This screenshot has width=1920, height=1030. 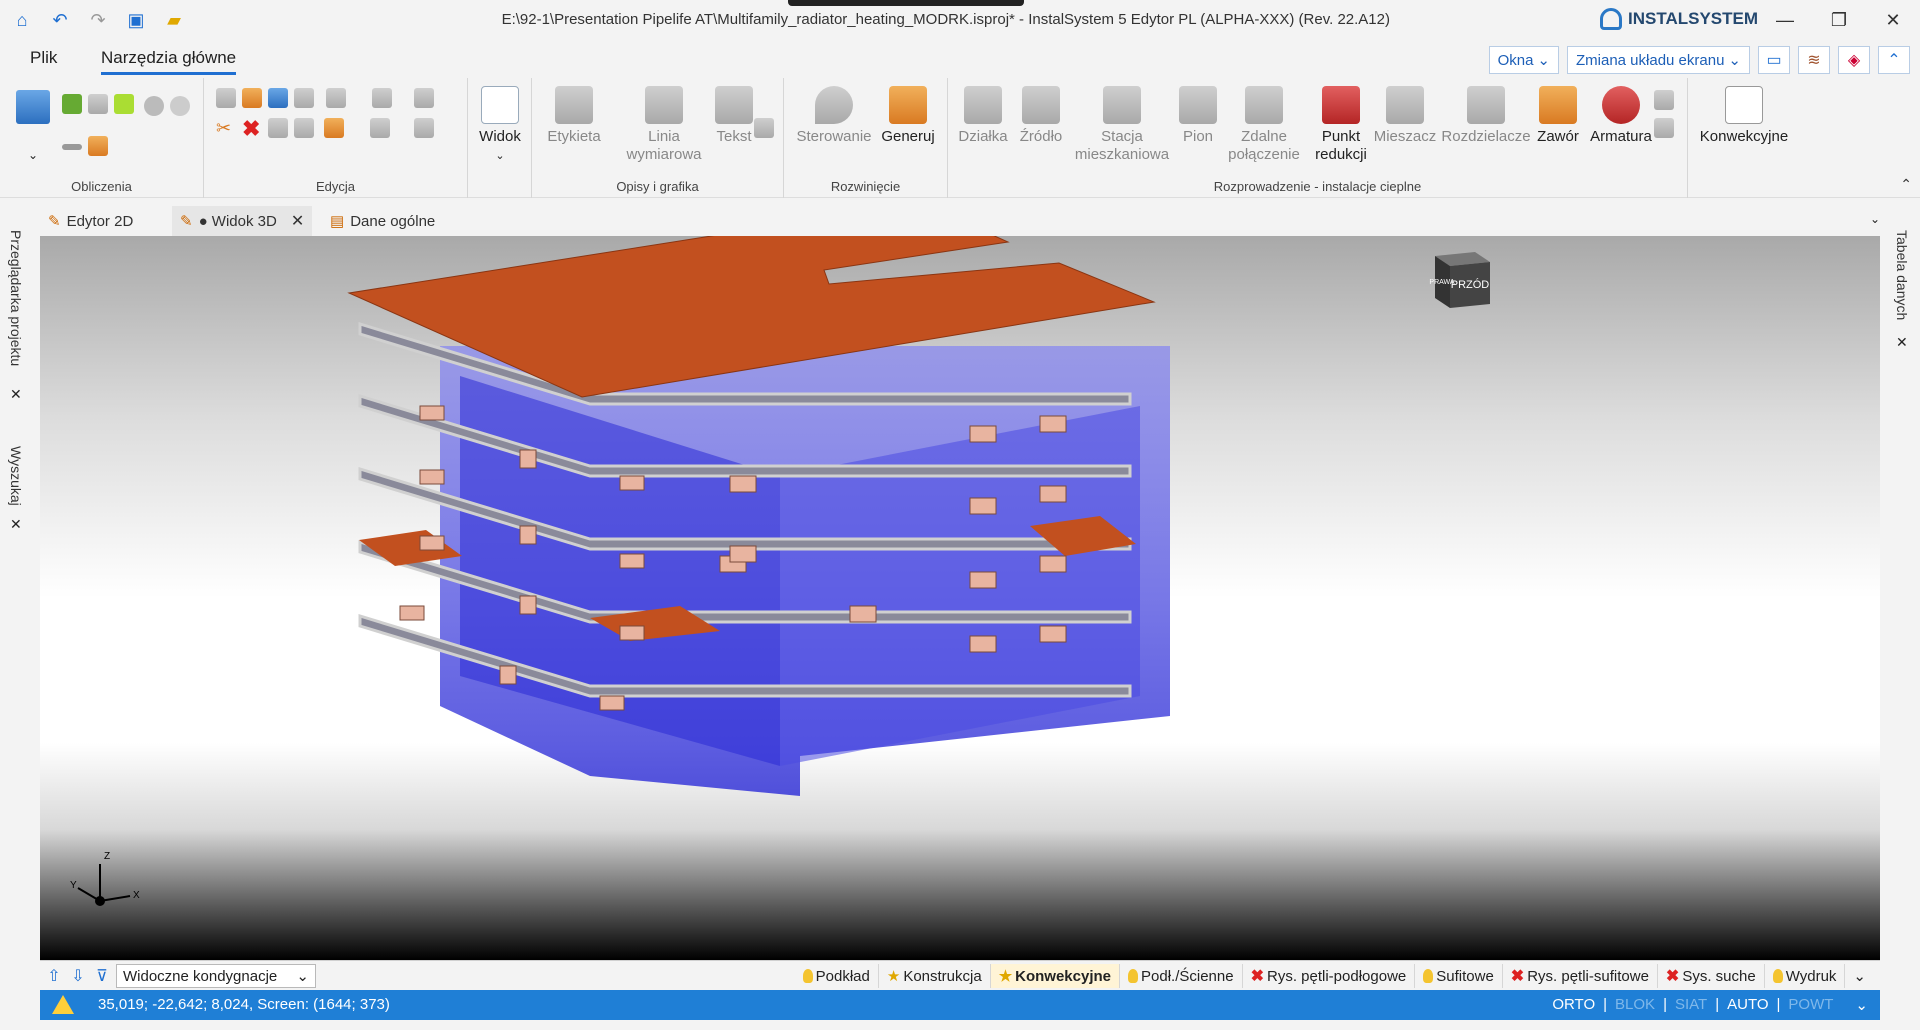 What do you see at coordinates (63, 1004) in the screenshot?
I see `warning-icon` at bounding box center [63, 1004].